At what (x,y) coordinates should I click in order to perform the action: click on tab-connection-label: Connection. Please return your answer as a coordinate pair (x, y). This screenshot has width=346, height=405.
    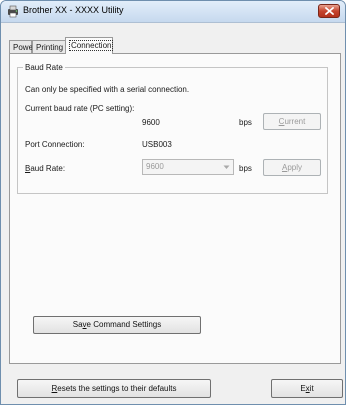
    Looking at the image, I should click on (91, 45).